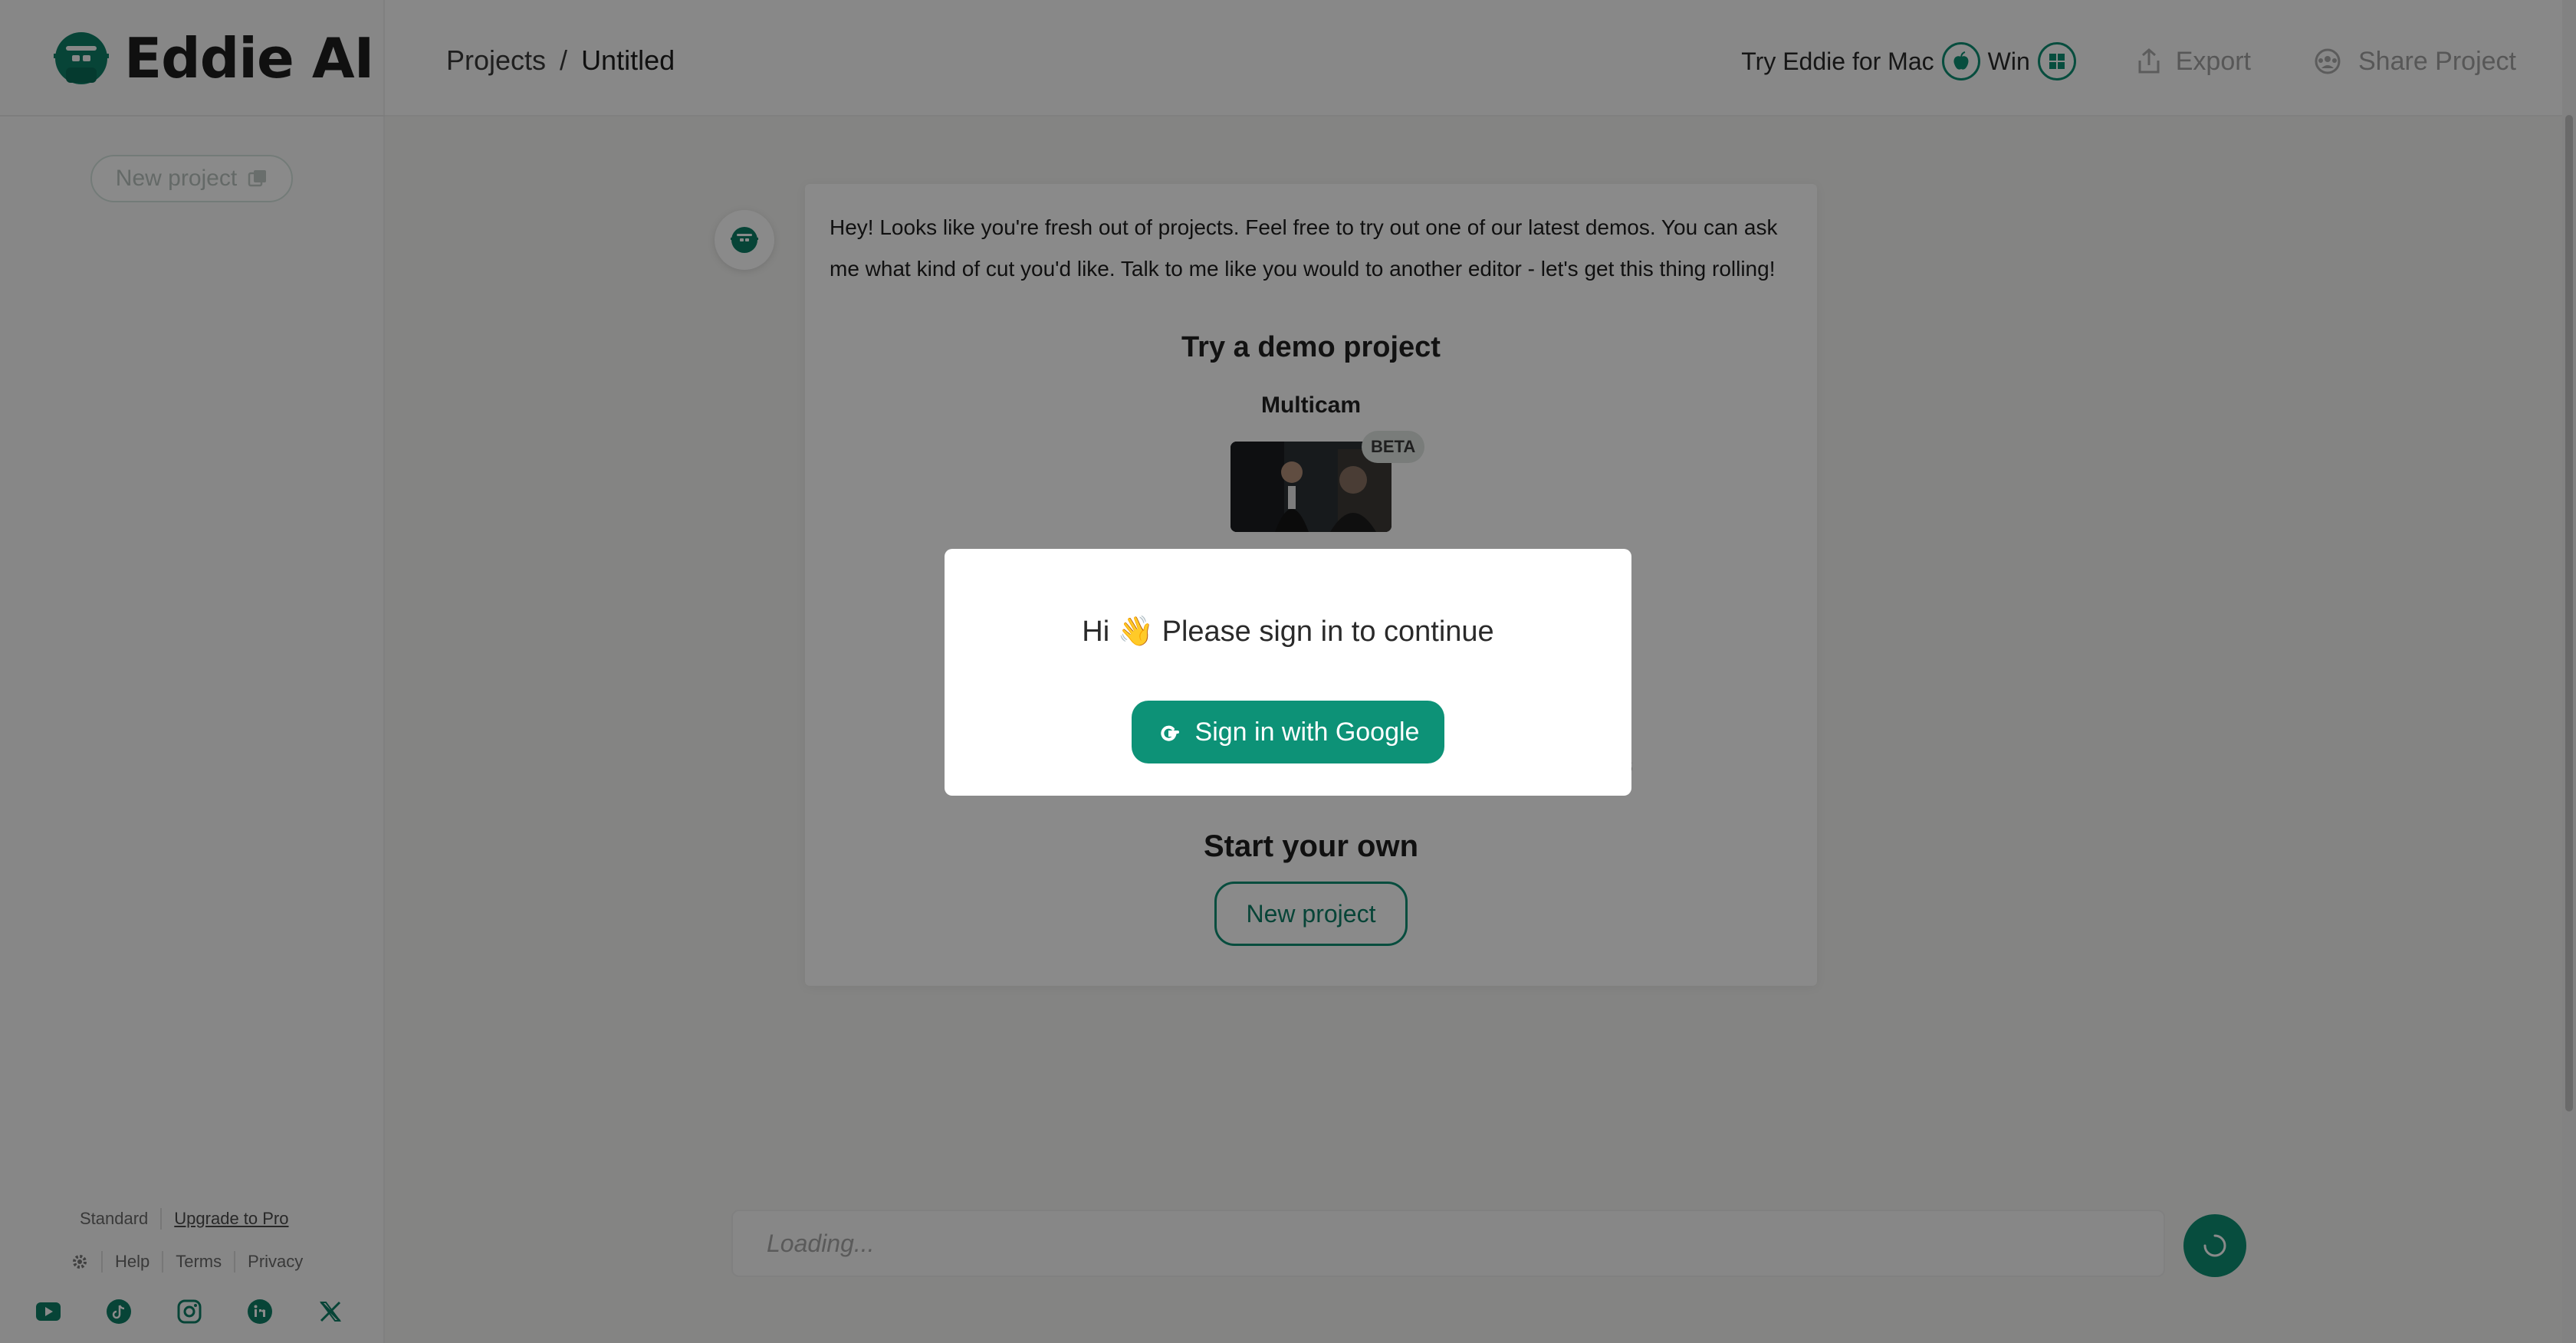 This screenshot has width=2576, height=1343. I want to click on google-sign-in-button: Sign in with Google, so click(1288, 732).